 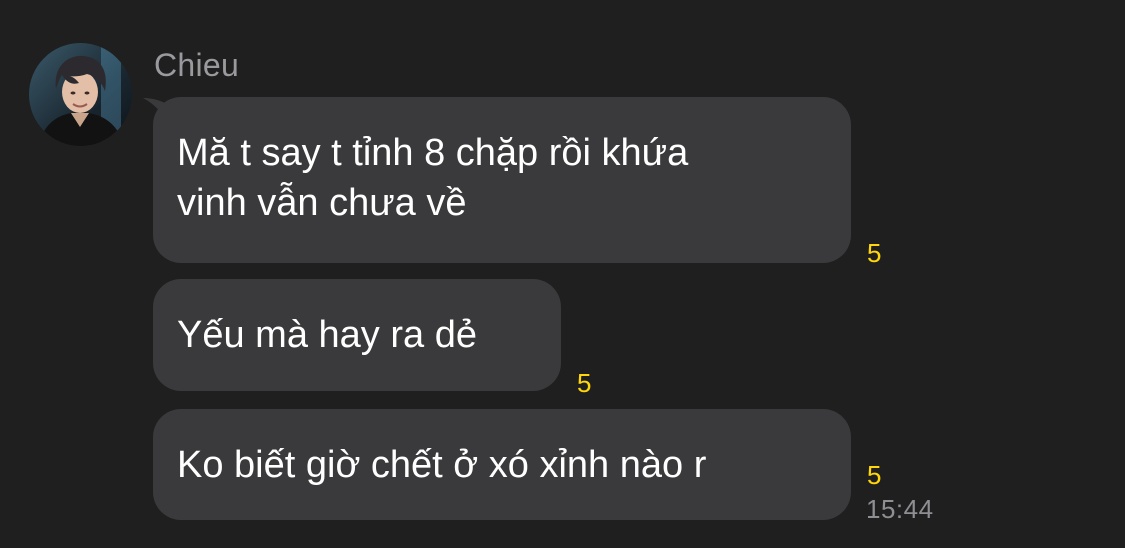 What do you see at coordinates (442, 464) in the screenshot?
I see `message-text: Ko biết giờ chết ở xó xỉnh nào r` at bounding box center [442, 464].